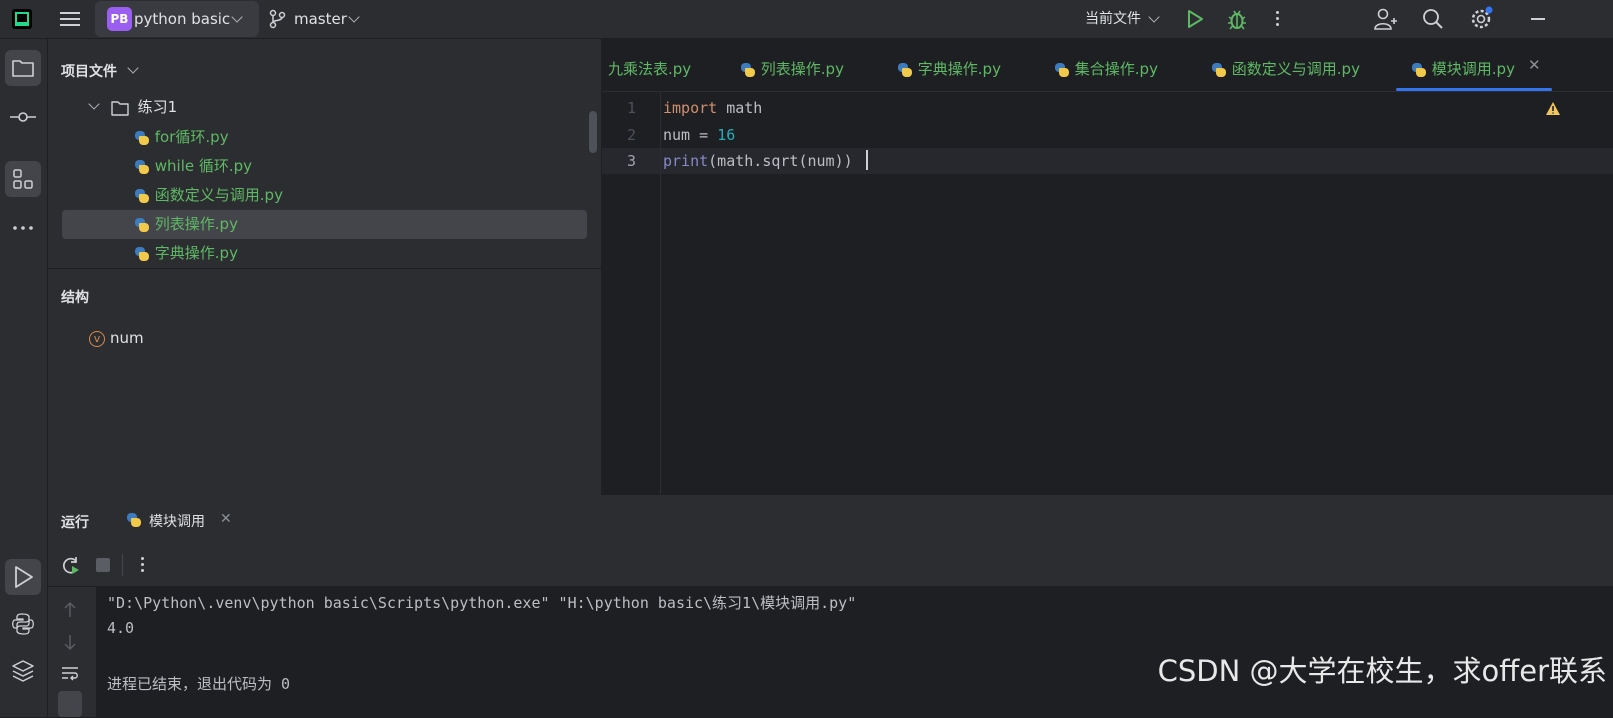 This screenshot has width=1613, height=718. What do you see at coordinates (70, 19) in the screenshot?
I see `main-menu-icon` at bounding box center [70, 19].